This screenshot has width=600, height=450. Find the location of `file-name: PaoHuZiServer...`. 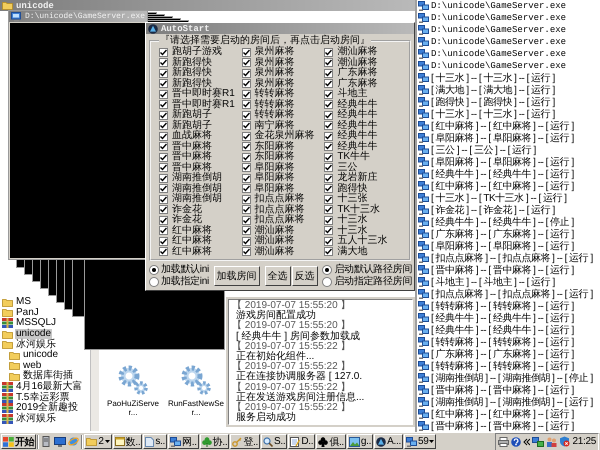

file-name: PaoHuZiServer... is located at coordinates (133, 408).